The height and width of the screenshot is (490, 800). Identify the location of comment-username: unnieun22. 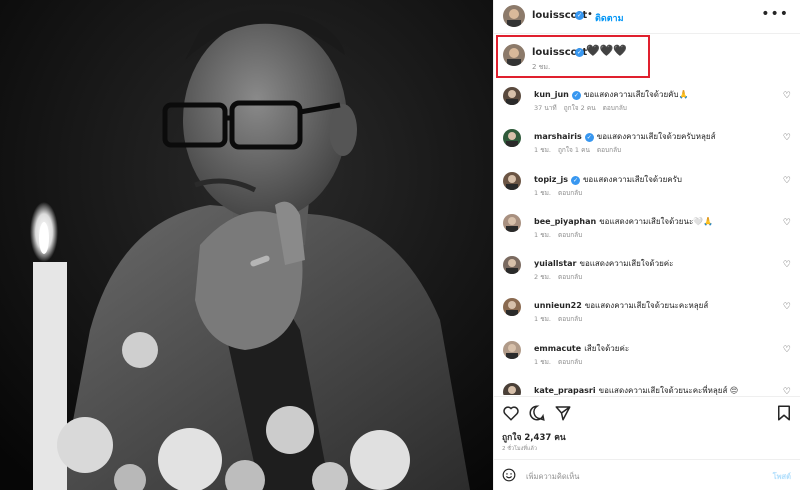
(558, 305).